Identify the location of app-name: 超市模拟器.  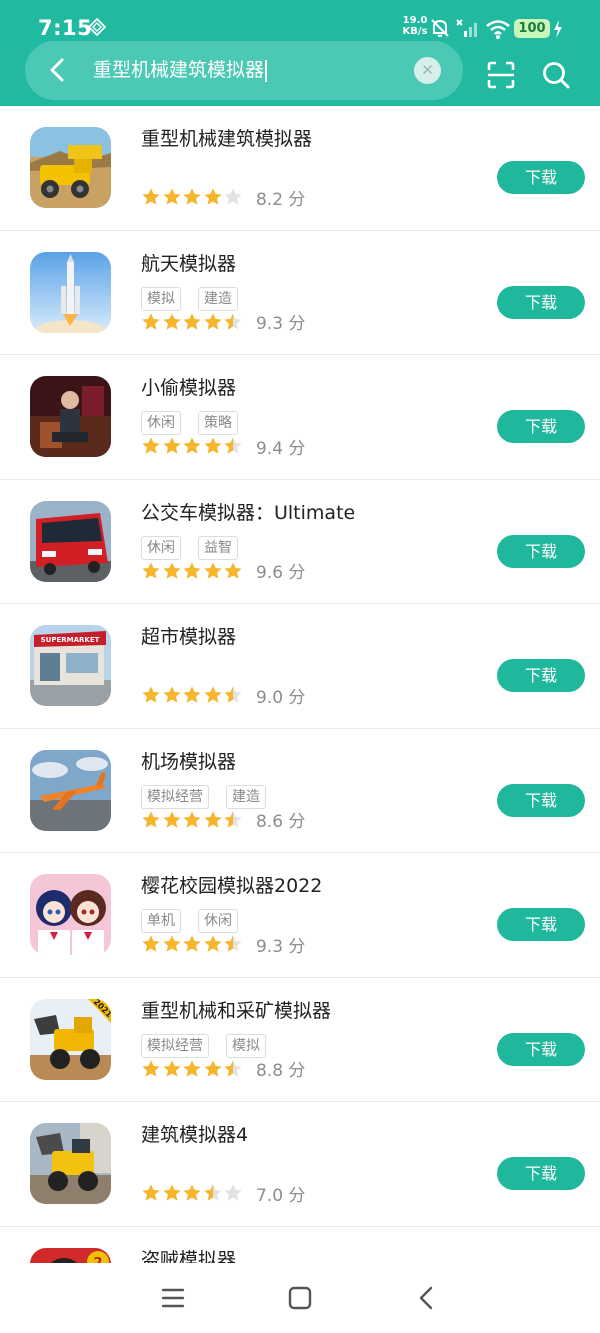
(189, 637).